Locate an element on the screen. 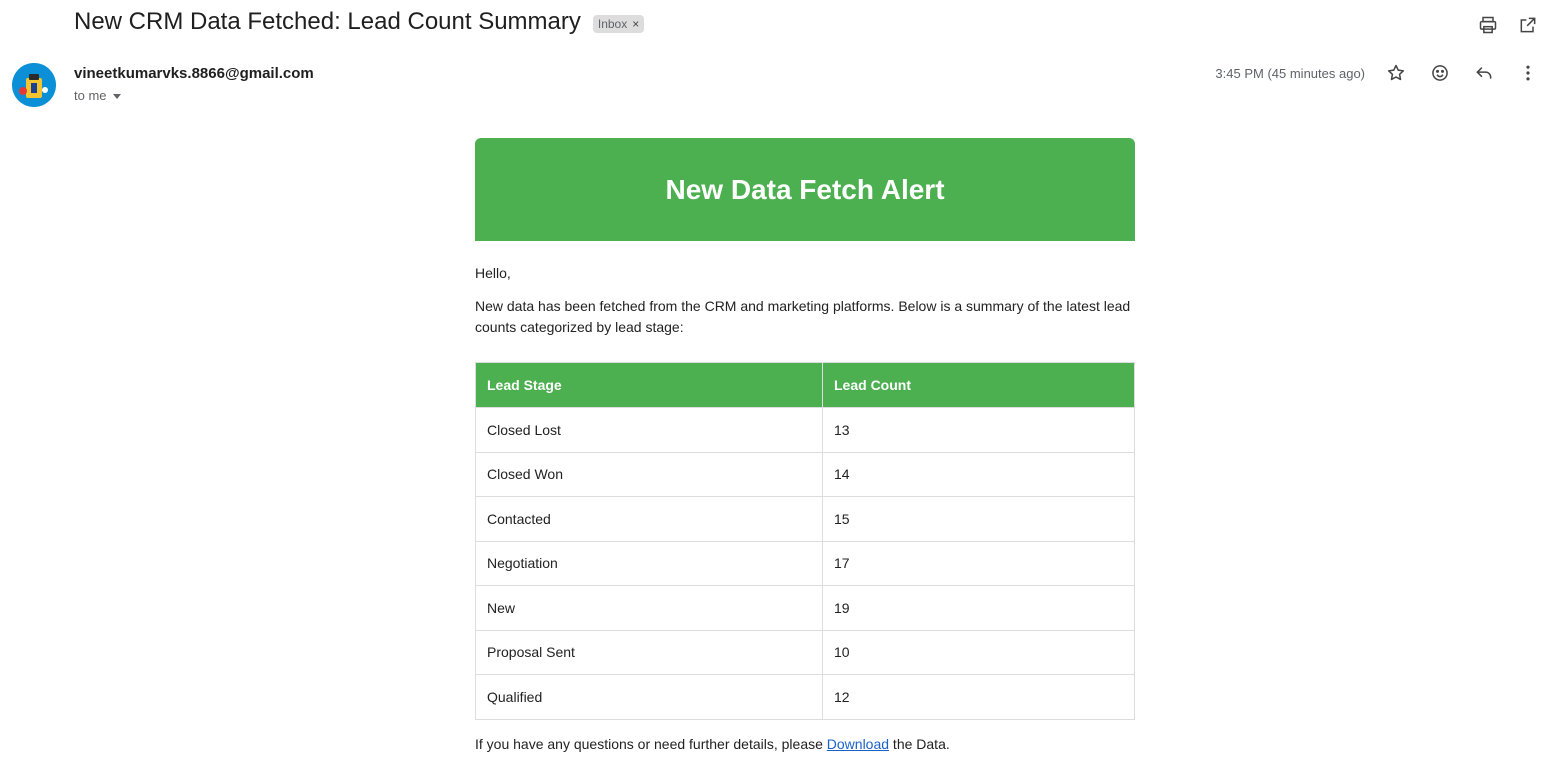 This screenshot has width=1547, height=764. table-row: Negotiation 17 is located at coordinates (805, 563).